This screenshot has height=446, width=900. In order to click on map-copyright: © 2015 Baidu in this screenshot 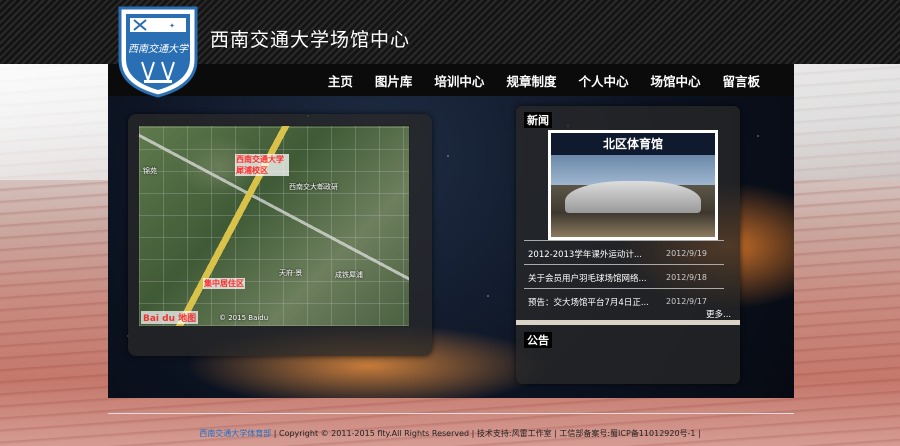, I will do `click(244, 318)`.